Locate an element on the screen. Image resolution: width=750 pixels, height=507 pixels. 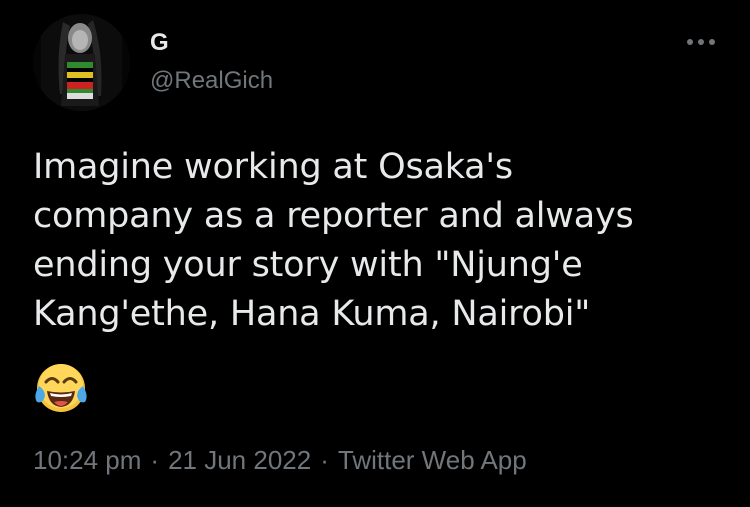
more-options-button is located at coordinates (701, 42).